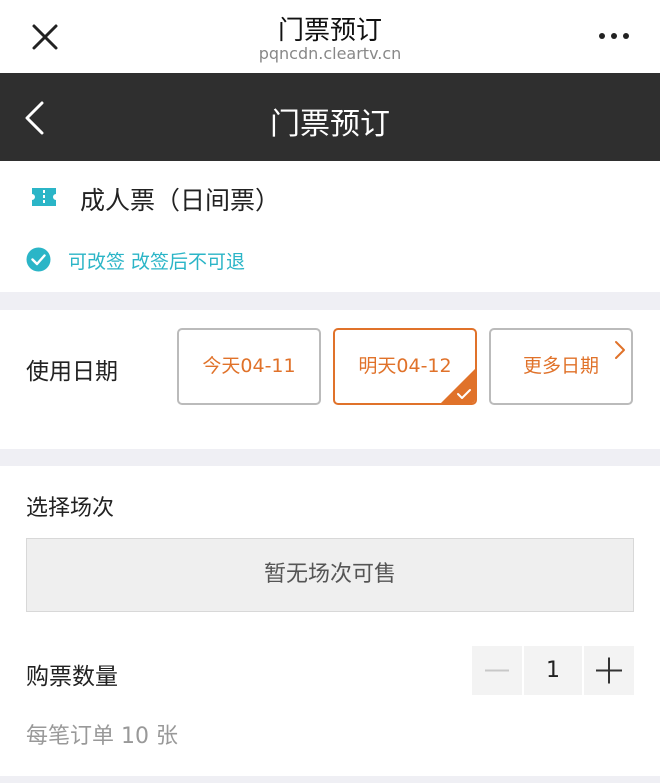 The image size is (660, 783). Describe the element at coordinates (620, 350) in the screenshot. I see `chevron-right-icon` at that location.